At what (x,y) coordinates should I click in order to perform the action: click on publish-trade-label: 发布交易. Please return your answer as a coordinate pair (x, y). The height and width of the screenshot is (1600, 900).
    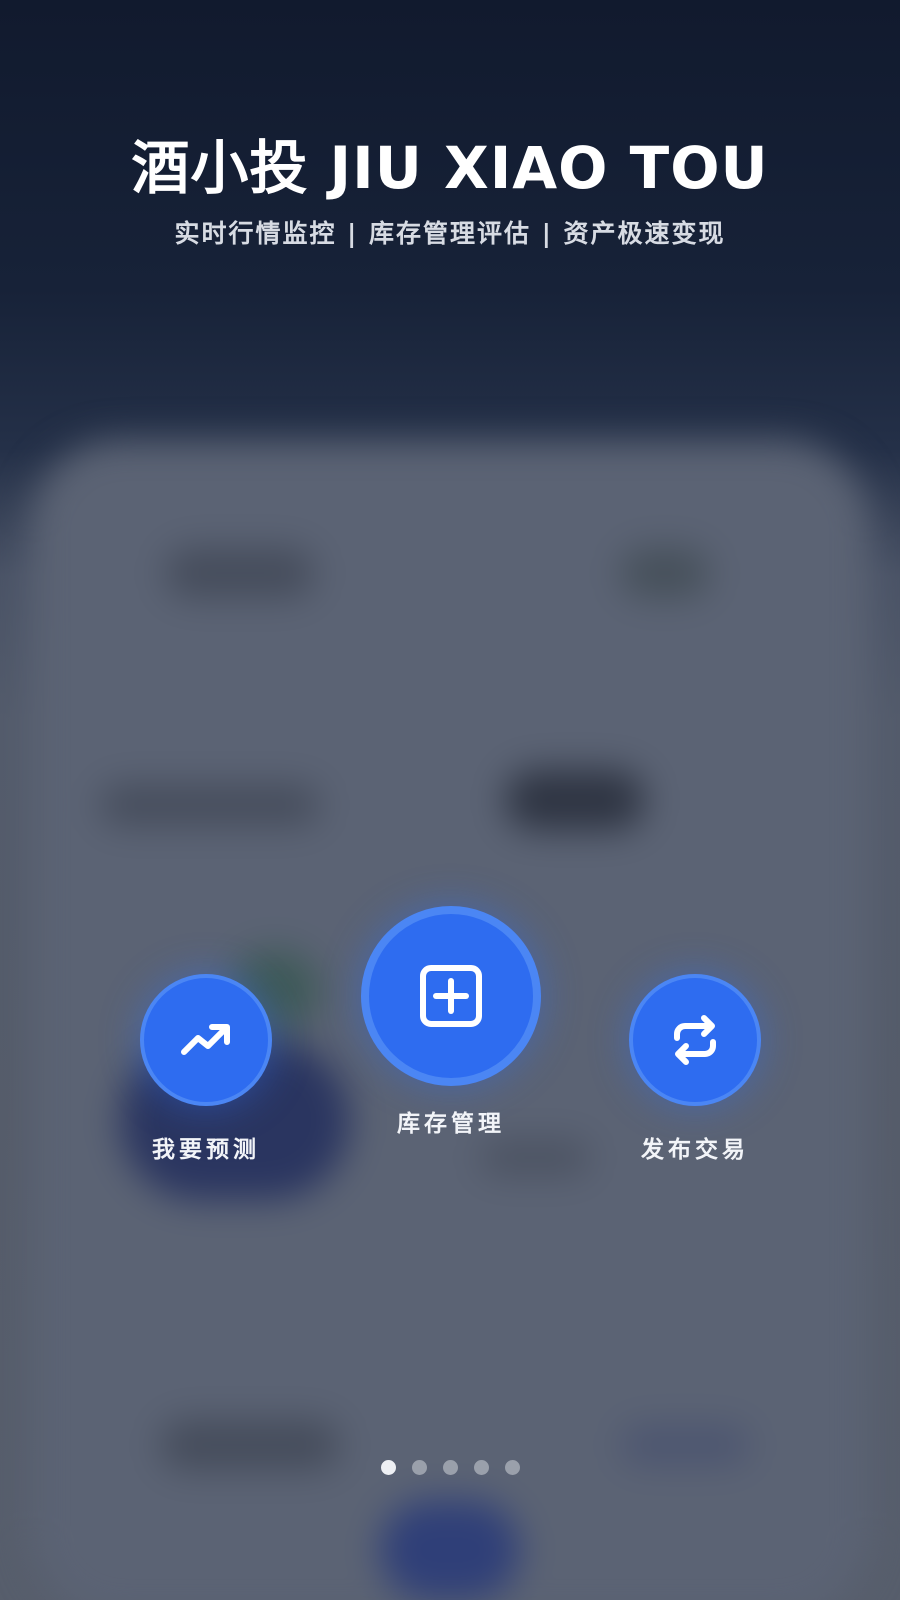
    Looking at the image, I should click on (695, 1150).